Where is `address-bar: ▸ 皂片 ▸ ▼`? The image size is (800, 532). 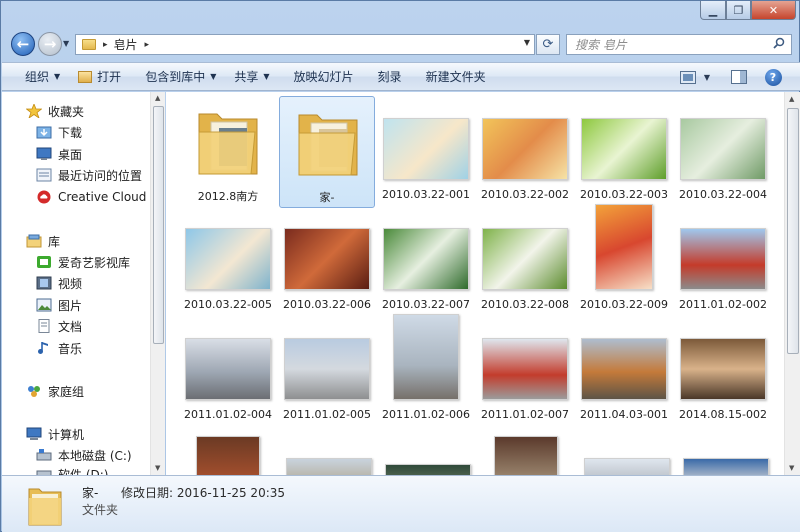 address-bar: ▸ 皂片 ▸ ▼ is located at coordinates (305, 44).